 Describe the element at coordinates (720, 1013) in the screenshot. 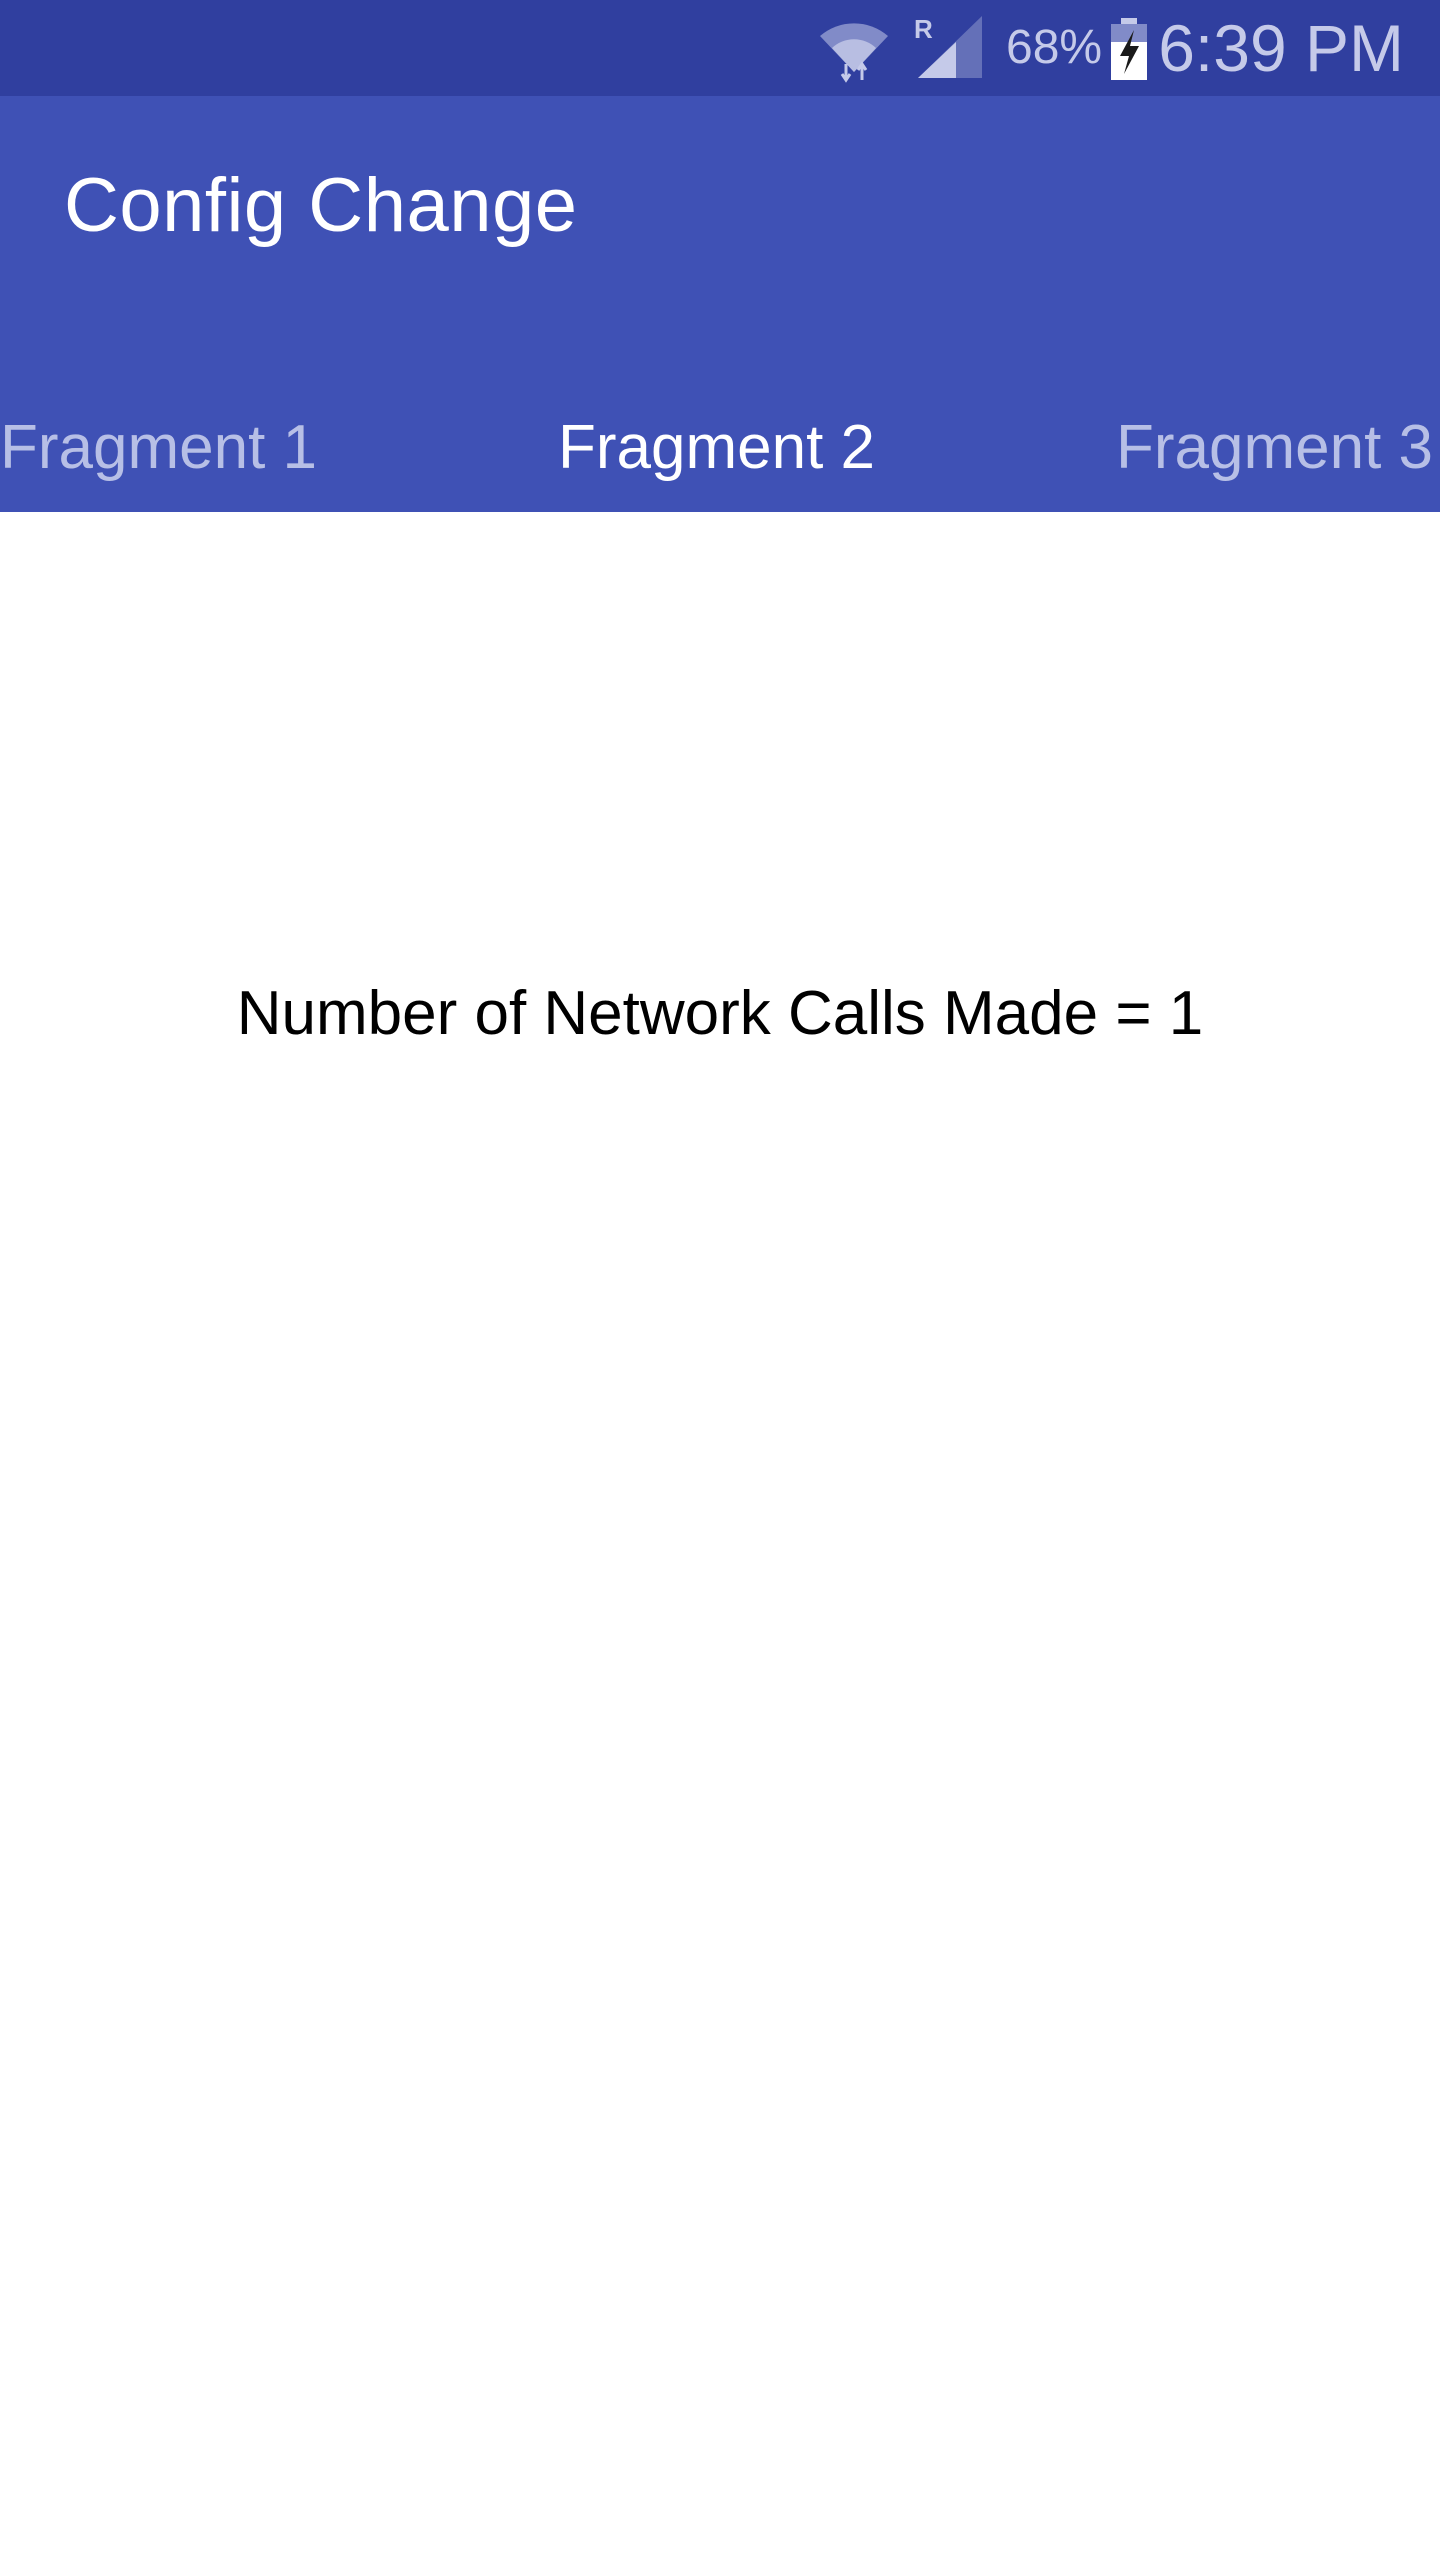

I see `network-calls-text: Number of Network Calls Made = 1` at that location.